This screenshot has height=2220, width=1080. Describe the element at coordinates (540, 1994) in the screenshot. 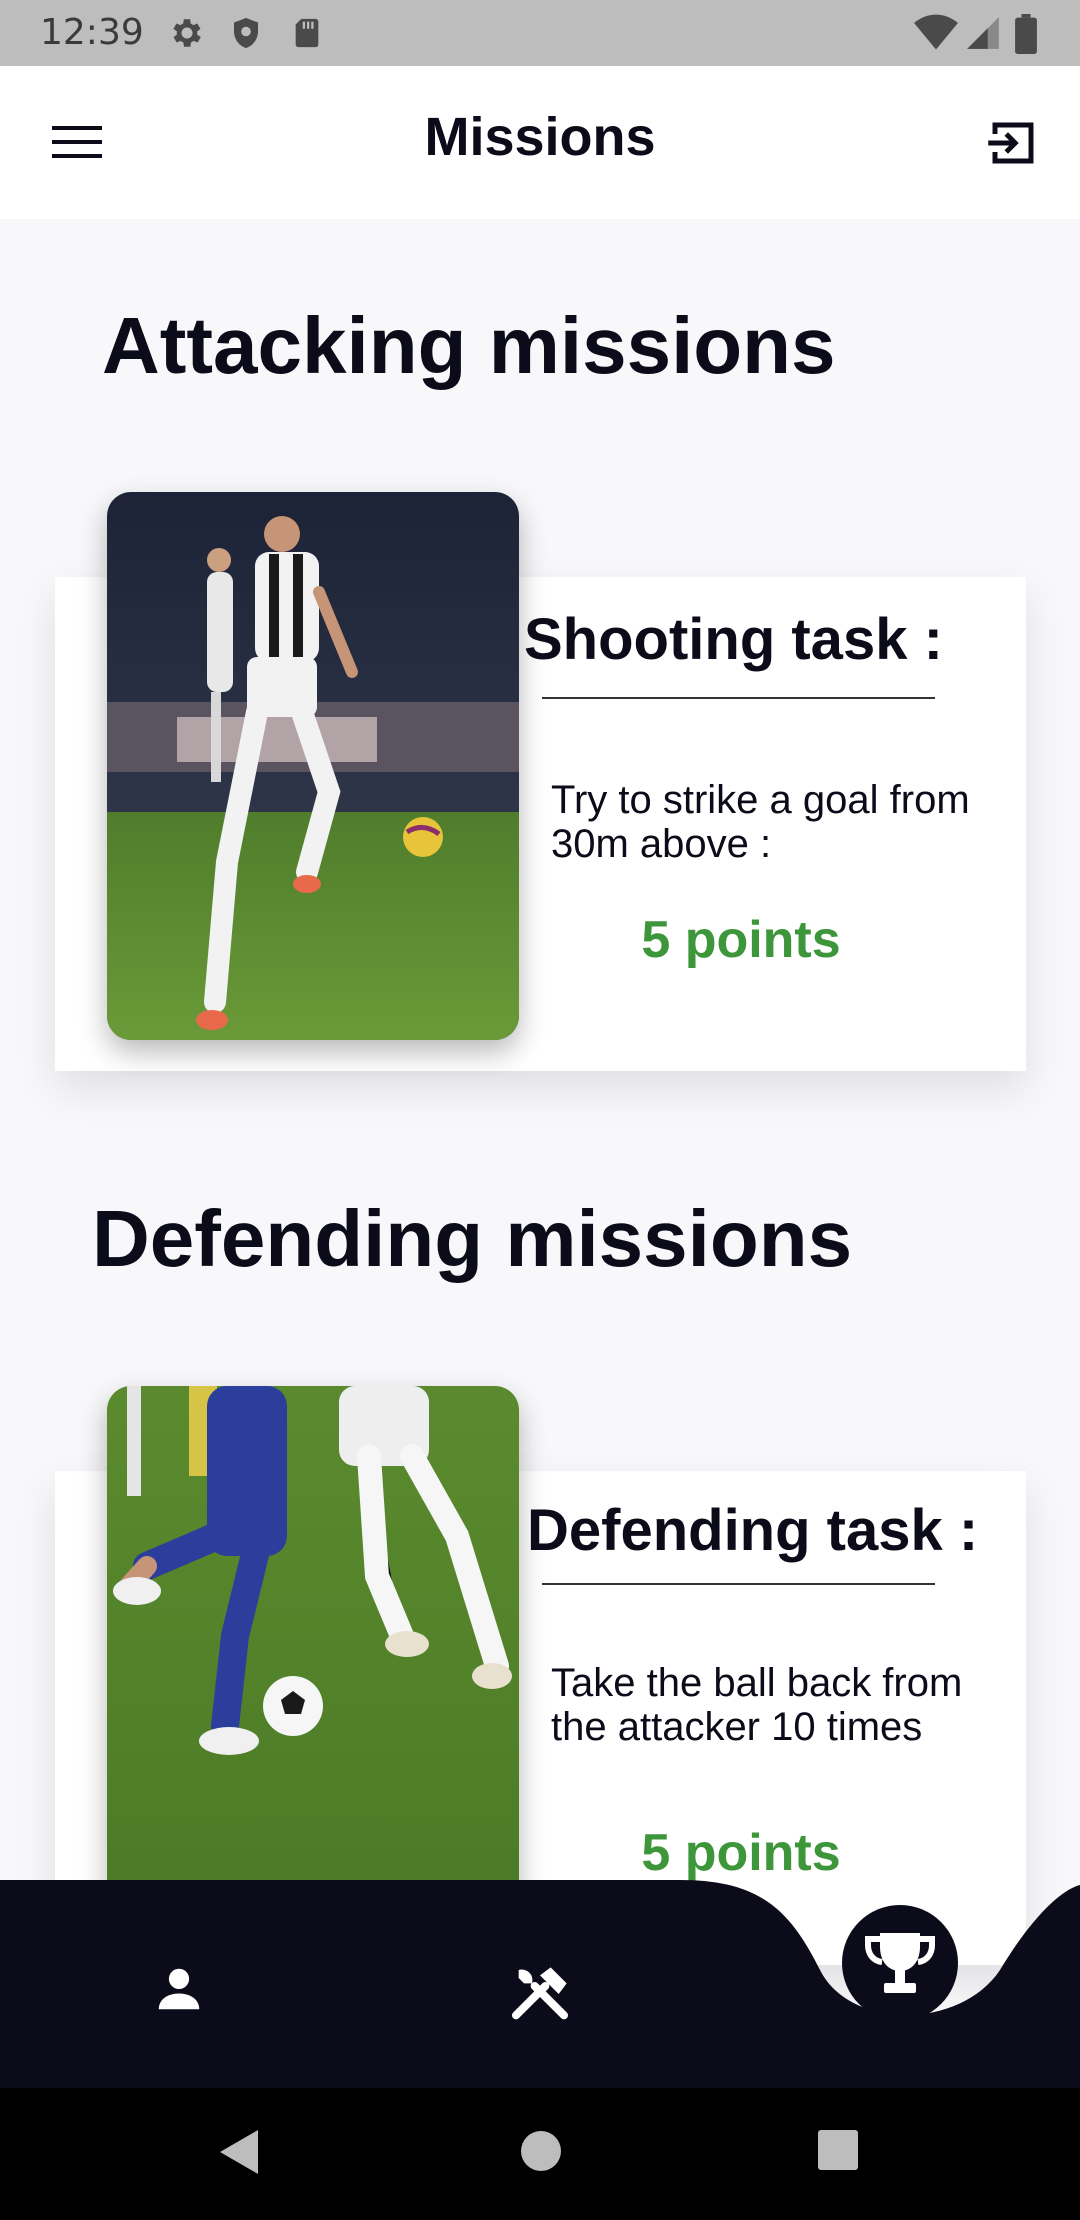

I see `tools-icon` at that location.